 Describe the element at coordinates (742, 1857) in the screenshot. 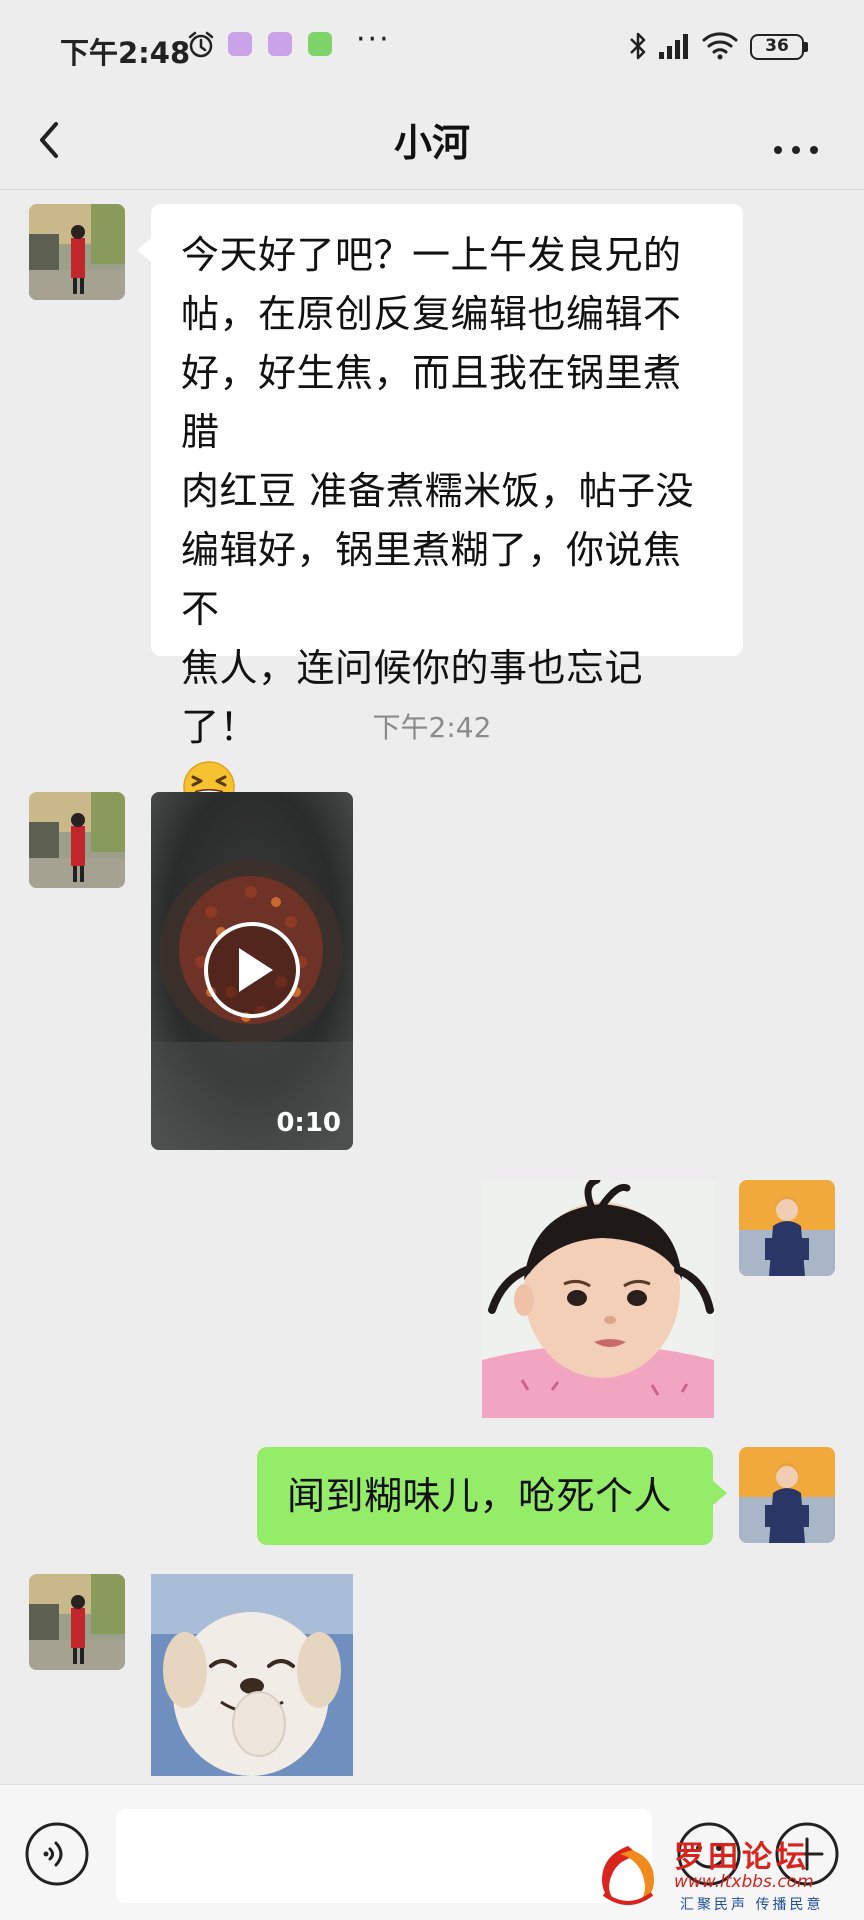

I see `watermark-title: 罗田论坛` at that location.